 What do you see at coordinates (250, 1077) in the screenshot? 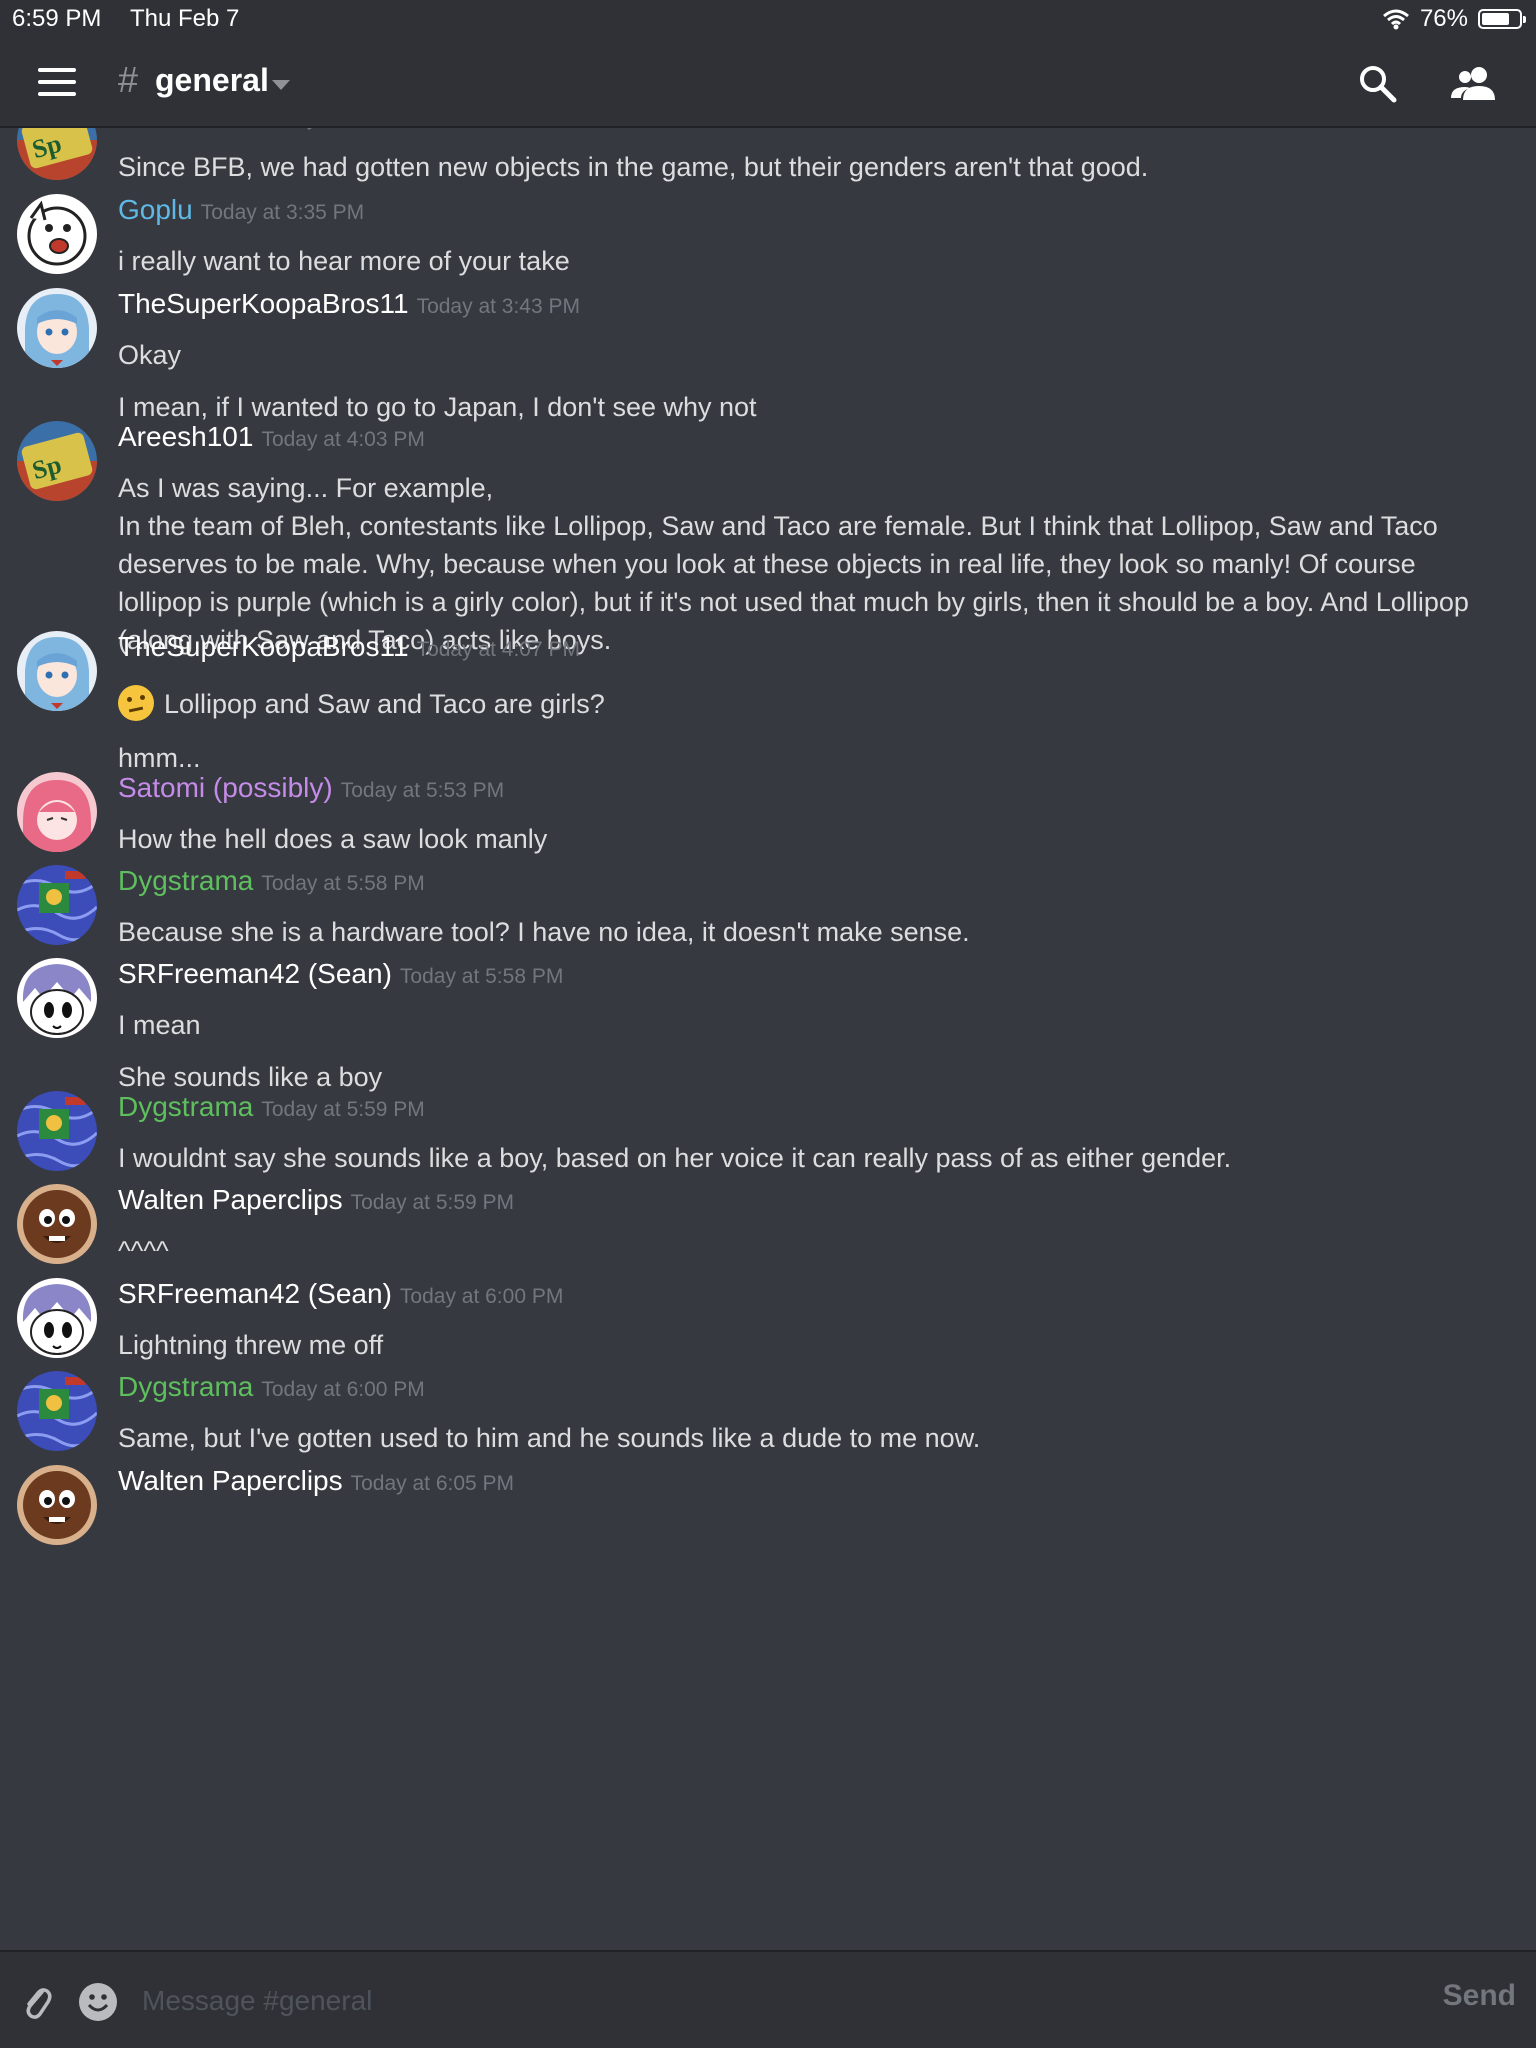
I see `message-text-content: She sounds like a boy` at bounding box center [250, 1077].